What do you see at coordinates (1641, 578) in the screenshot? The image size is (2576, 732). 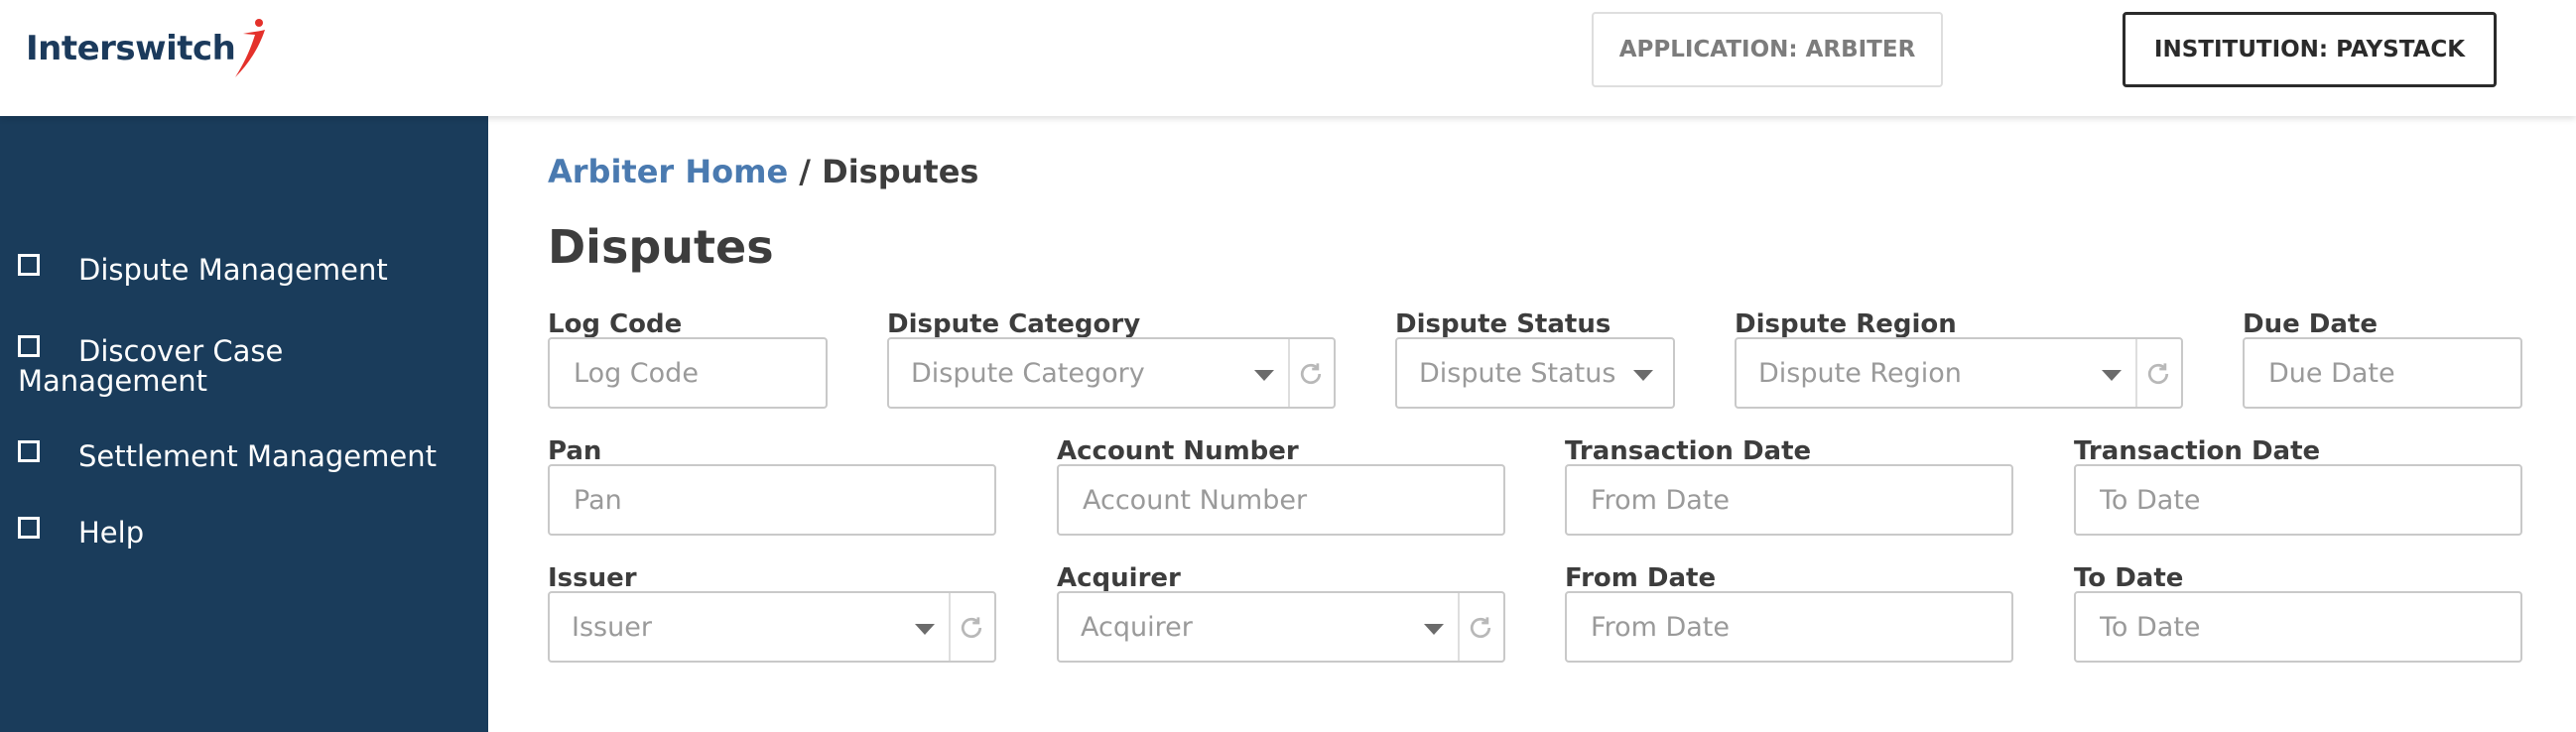 I see `from-date-label: From Date` at bounding box center [1641, 578].